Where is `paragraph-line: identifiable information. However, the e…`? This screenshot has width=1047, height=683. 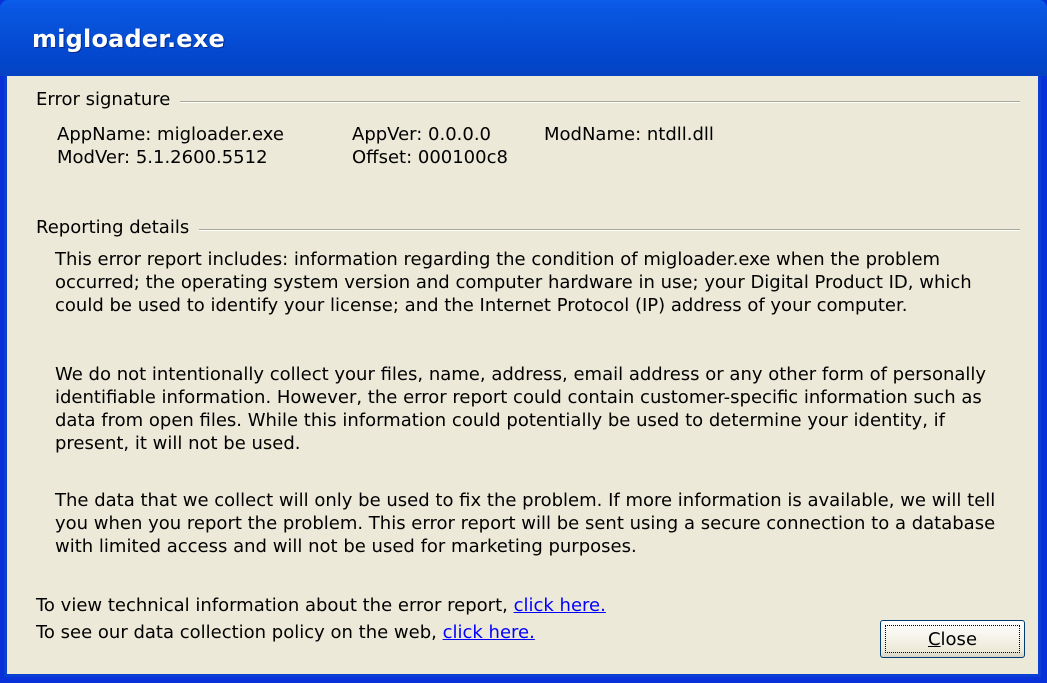
paragraph-line: identifiable information. However, the e… is located at coordinates (518, 397).